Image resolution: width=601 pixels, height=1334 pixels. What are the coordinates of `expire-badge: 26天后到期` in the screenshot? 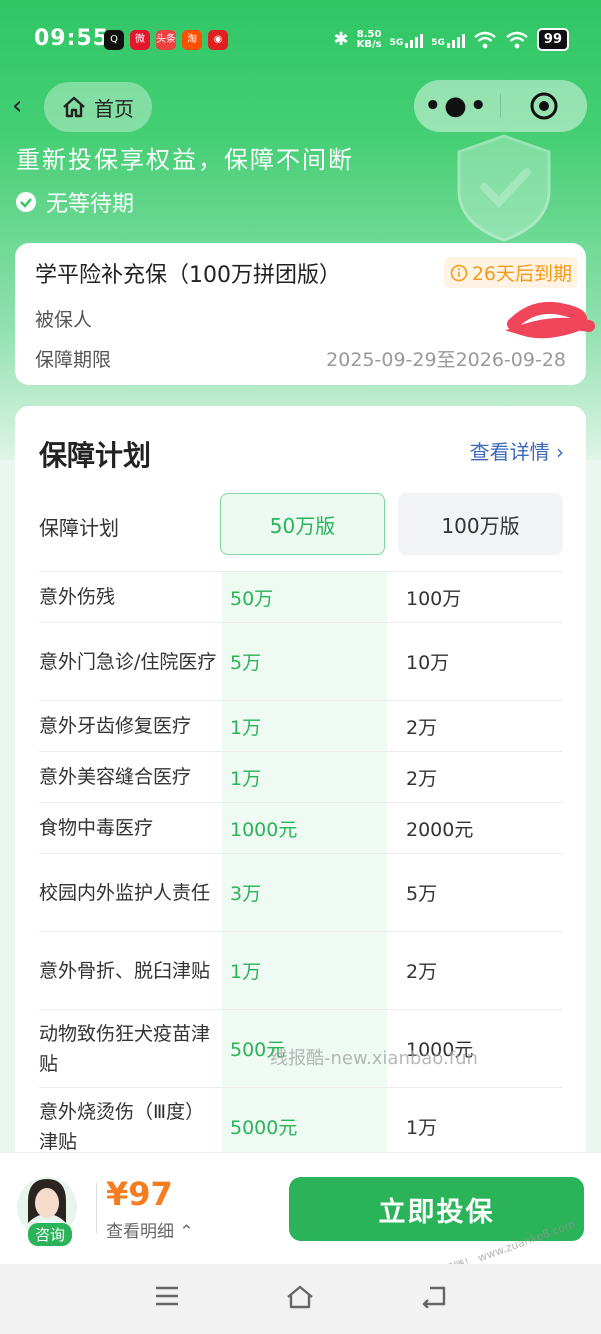 It's located at (510, 272).